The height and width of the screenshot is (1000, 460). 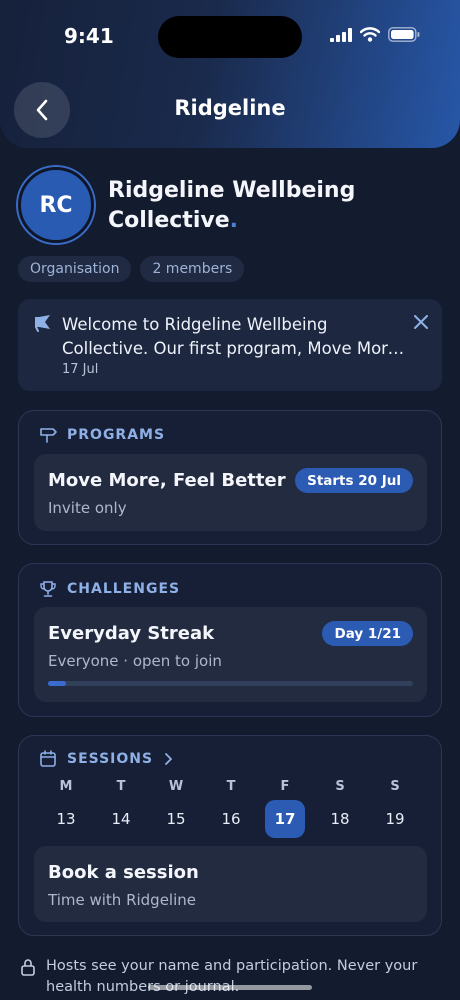 I want to click on date-label: 19, so click(x=395, y=819).